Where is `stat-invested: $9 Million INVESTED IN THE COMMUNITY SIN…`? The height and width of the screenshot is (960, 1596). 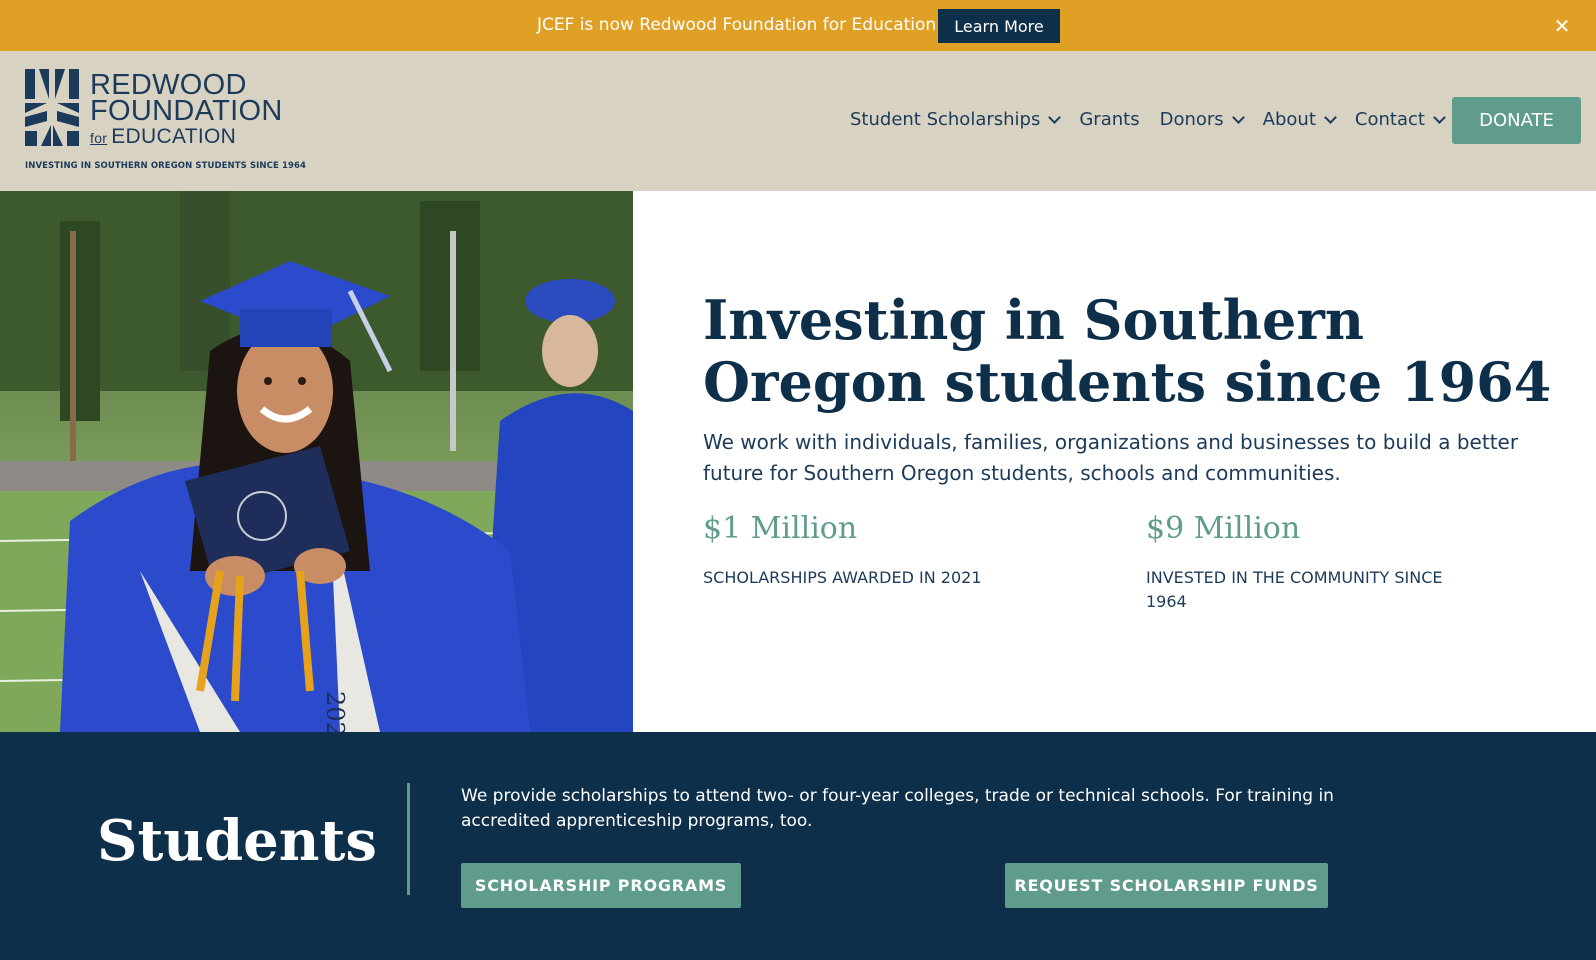
stat-invested: $9 Million INVESTED IN THE COMMUNITY SIN… is located at coordinates (1316, 562).